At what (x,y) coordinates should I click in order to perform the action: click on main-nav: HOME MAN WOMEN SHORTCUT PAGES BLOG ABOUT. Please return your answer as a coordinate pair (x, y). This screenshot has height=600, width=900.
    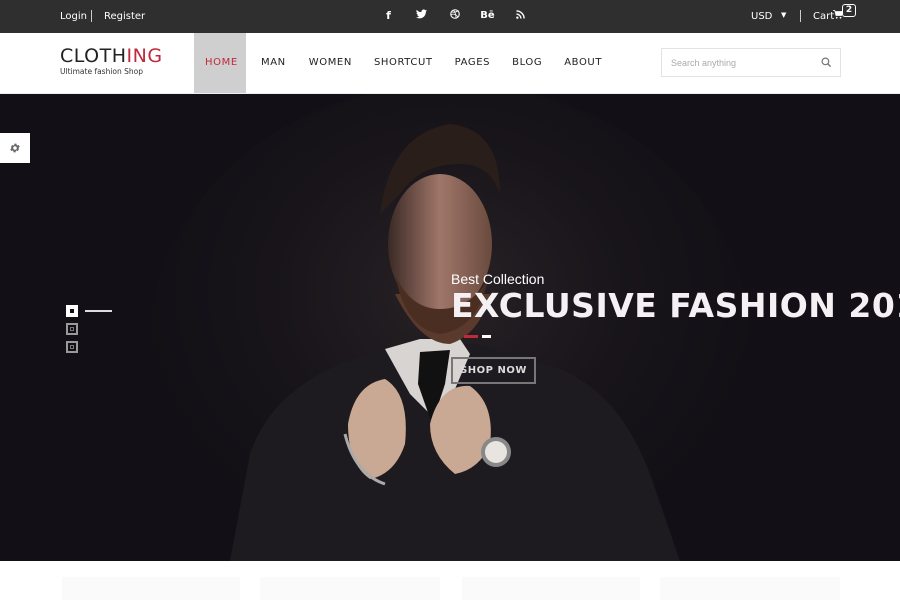
    Looking at the image, I should click on (403, 63).